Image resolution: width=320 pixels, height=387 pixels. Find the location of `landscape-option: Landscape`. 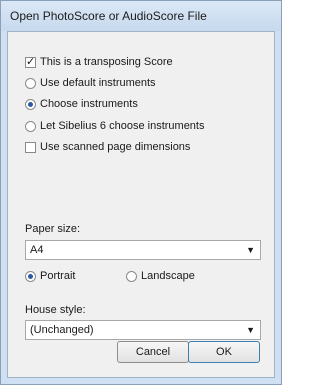

landscape-option: Landscape is located at coordinates (160, 276).